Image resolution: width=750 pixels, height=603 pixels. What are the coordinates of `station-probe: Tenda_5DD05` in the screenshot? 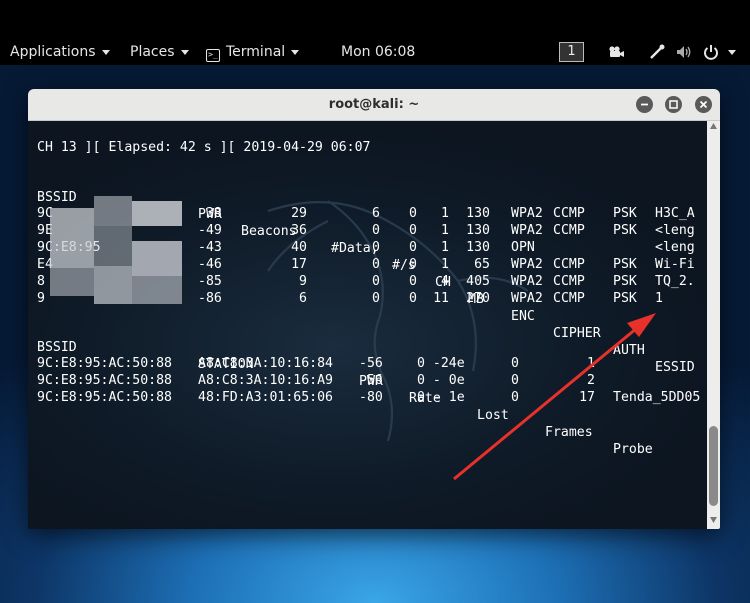 It's located at (657, 397).